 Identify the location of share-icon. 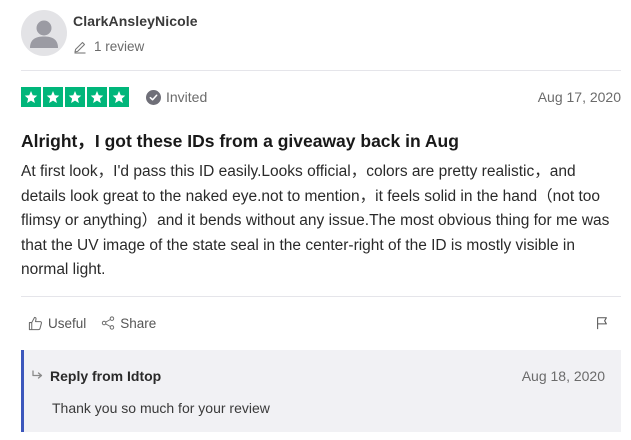
(108, 323).